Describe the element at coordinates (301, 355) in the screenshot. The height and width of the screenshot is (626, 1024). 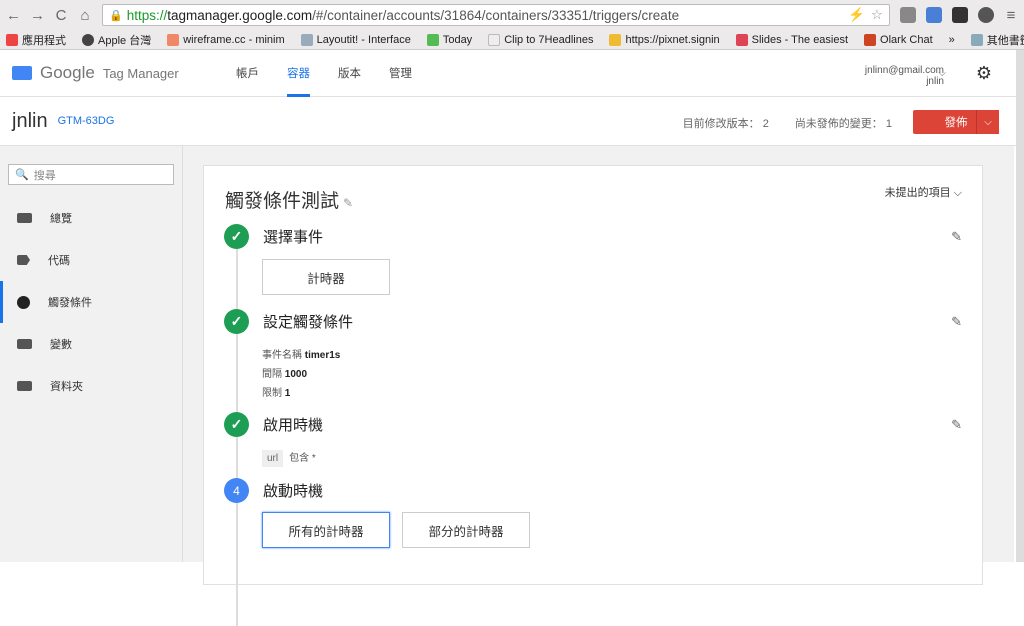
I see `event-name: 事件名稱 timer1s` at that location.